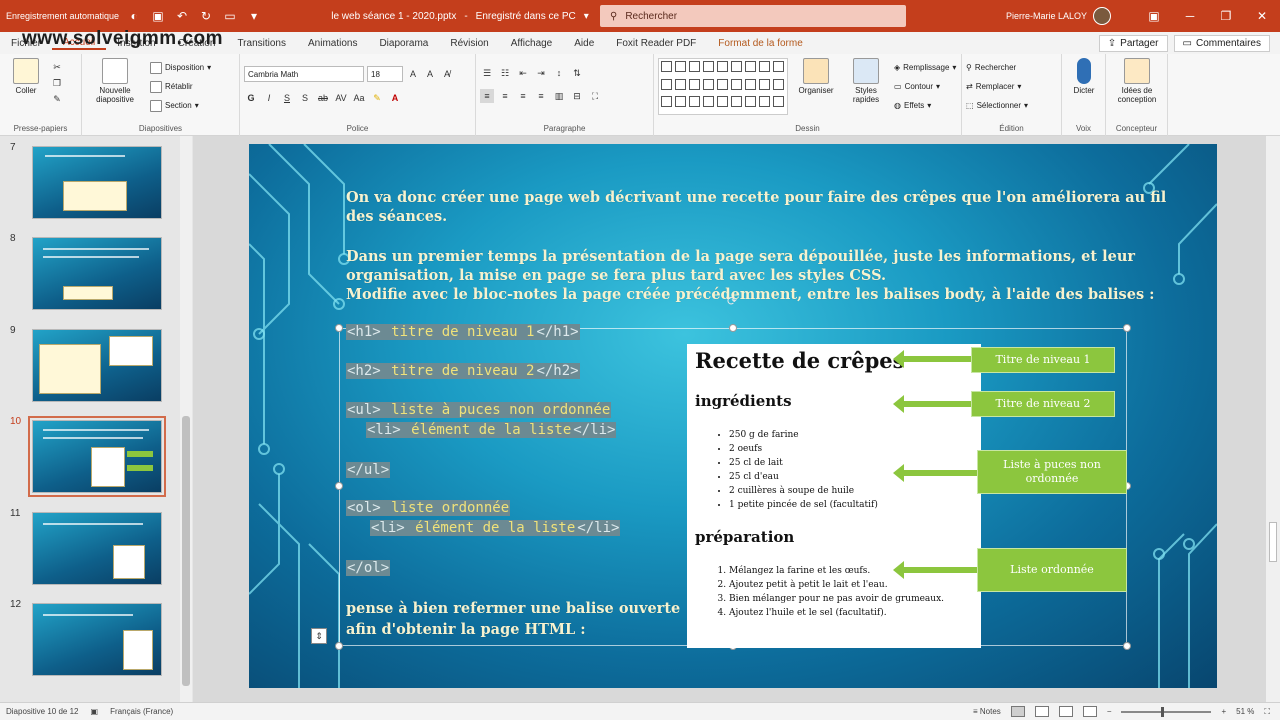 This screenshot has width=1280, height=720. Describe the element at coordinates (403, 43) in the screenshot. I see `tab-slideshow: Diaporama` at that location.